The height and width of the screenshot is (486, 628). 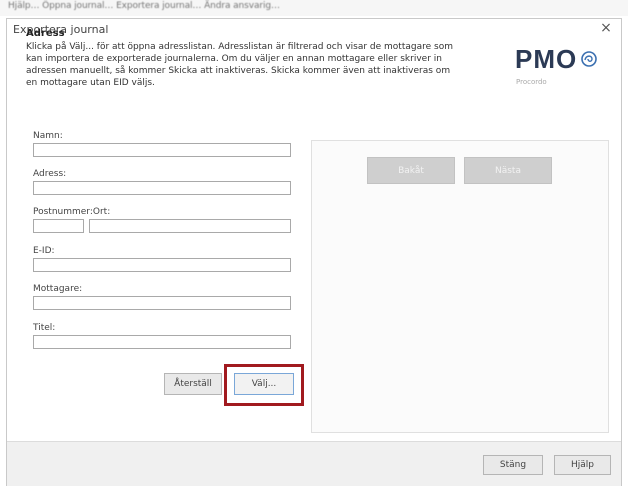 What do you see at coordinates (58, 226) in the screenshot?
I see `postal-code-input` at bounding box center [58, 226].